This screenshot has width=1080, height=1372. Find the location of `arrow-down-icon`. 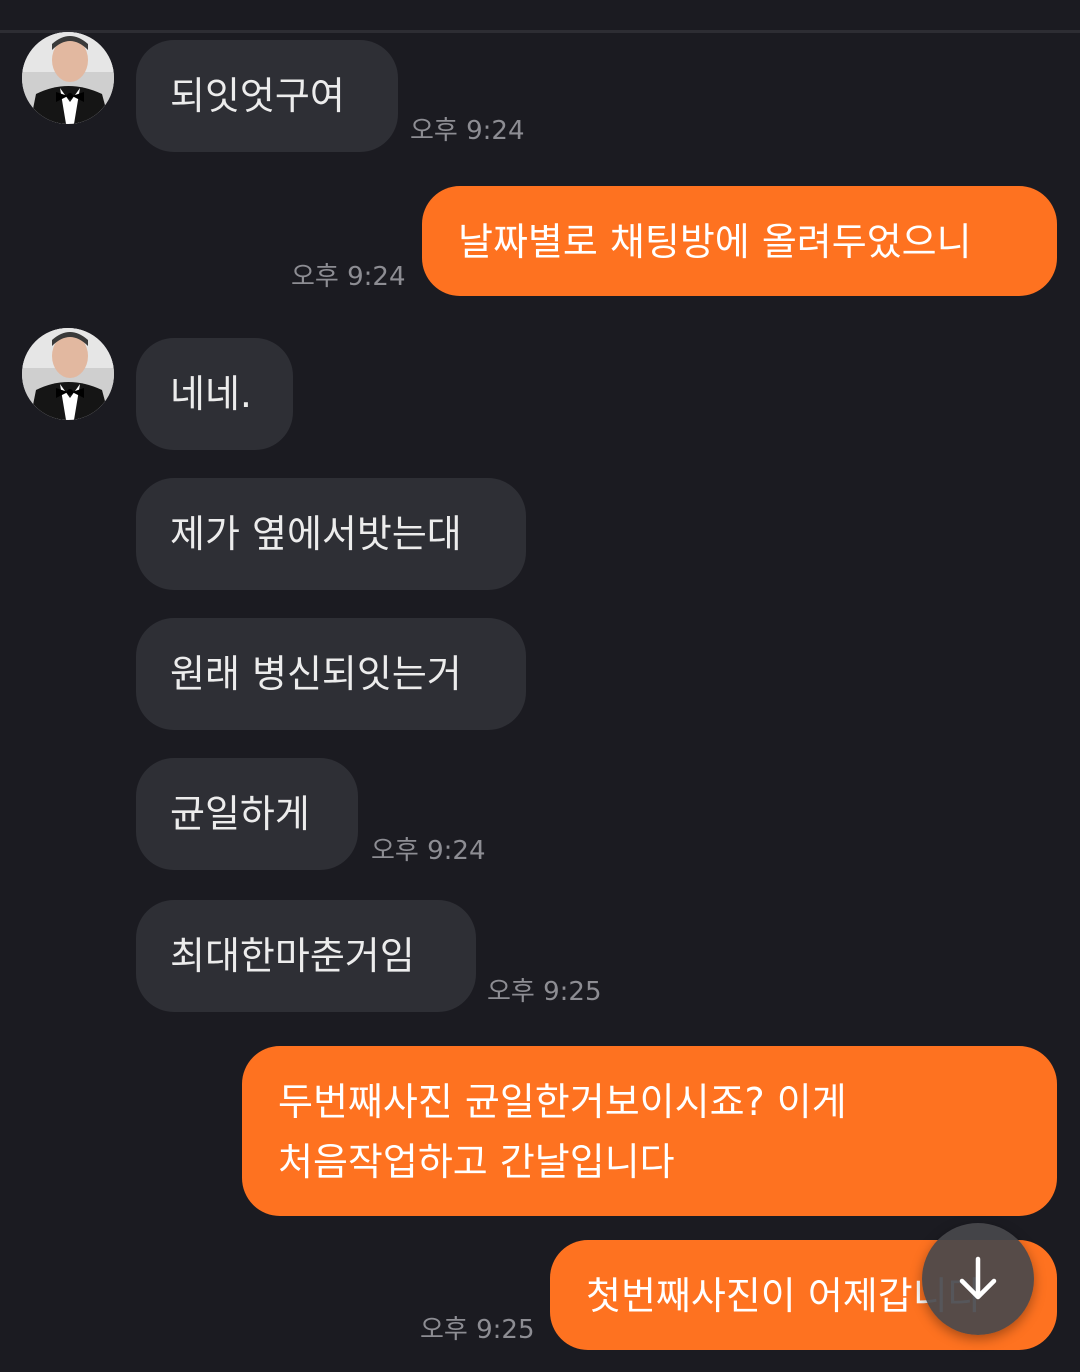

arrow-down-icon is located at coordinates (978, 1278).